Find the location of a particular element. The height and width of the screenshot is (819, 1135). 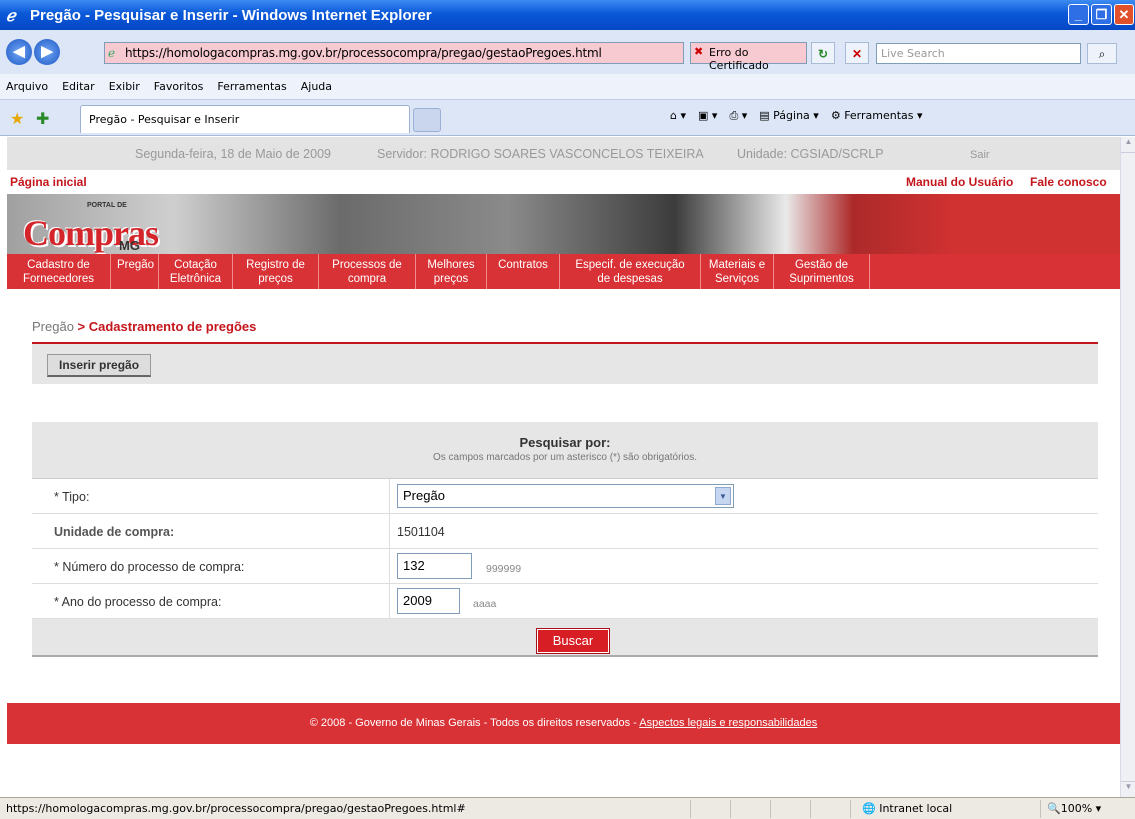

new-tab-button is located at coordinates (427, 120).